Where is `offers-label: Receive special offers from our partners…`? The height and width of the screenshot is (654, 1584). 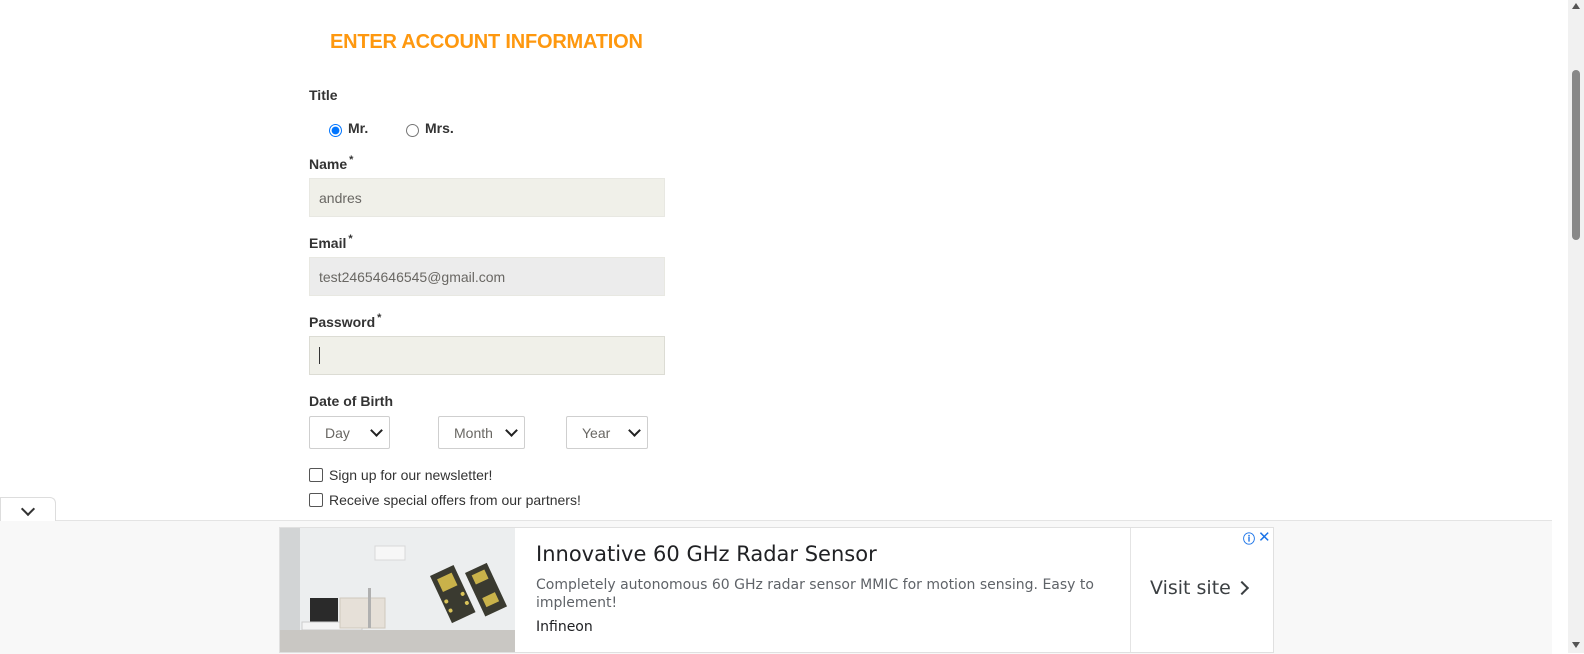 offers-label: Receive special offers from our partners… is located at coordinates (455, 500).